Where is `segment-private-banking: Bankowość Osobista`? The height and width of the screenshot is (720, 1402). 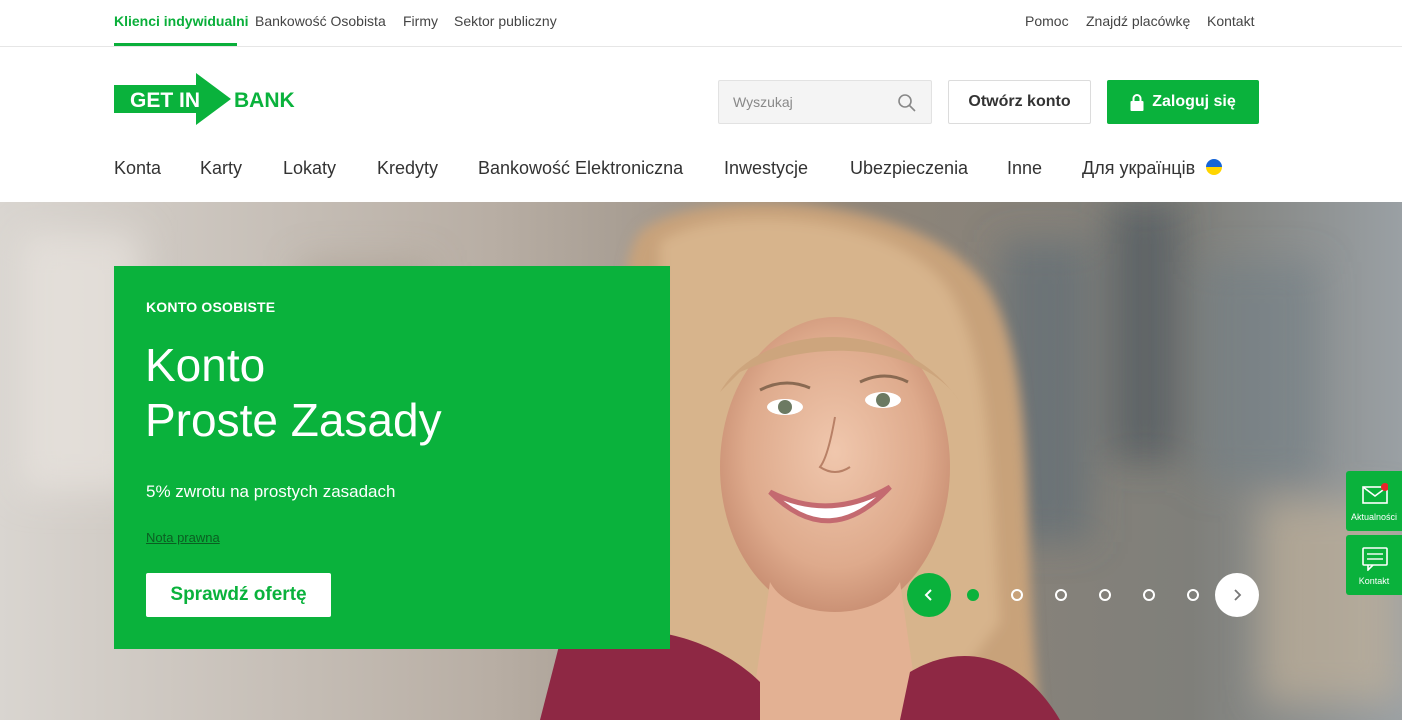 segment-private-banking: Bankowość Osobista is located at coordinates (320, 21).